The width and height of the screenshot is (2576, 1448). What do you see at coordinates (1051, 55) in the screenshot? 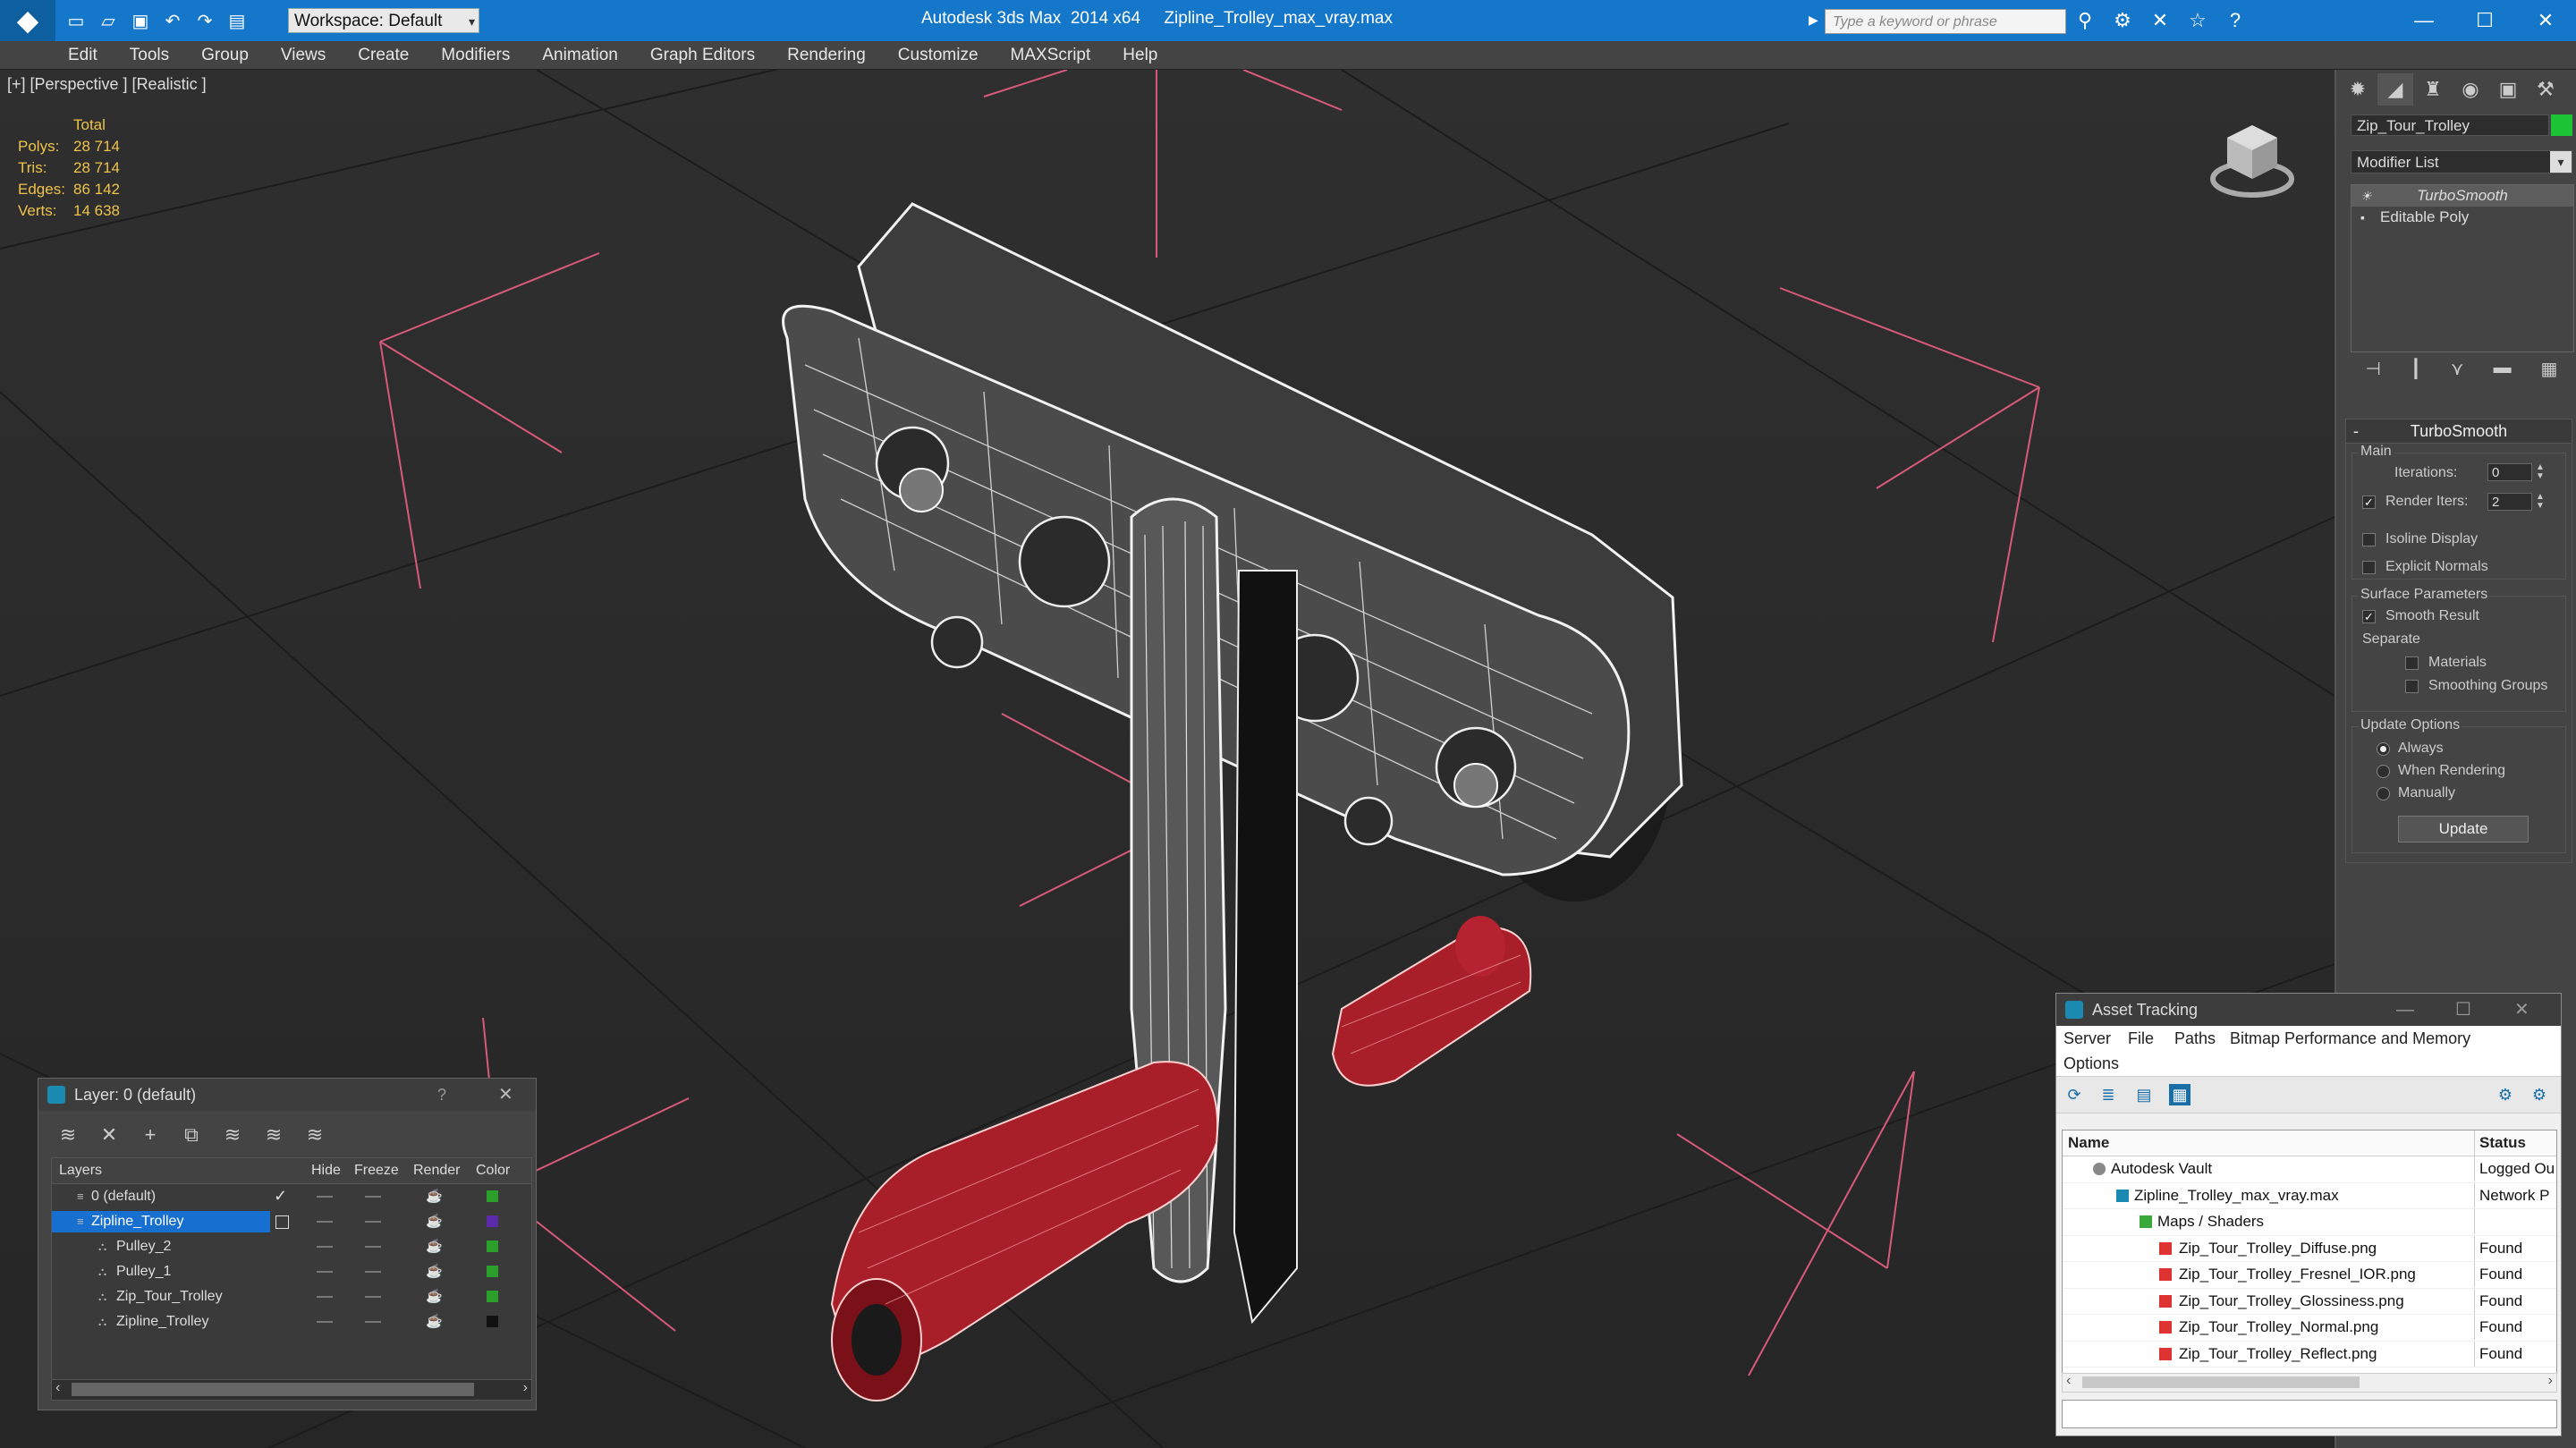
I see `menu-maxscript: MAXScript` at bounding box center [1051, 55].